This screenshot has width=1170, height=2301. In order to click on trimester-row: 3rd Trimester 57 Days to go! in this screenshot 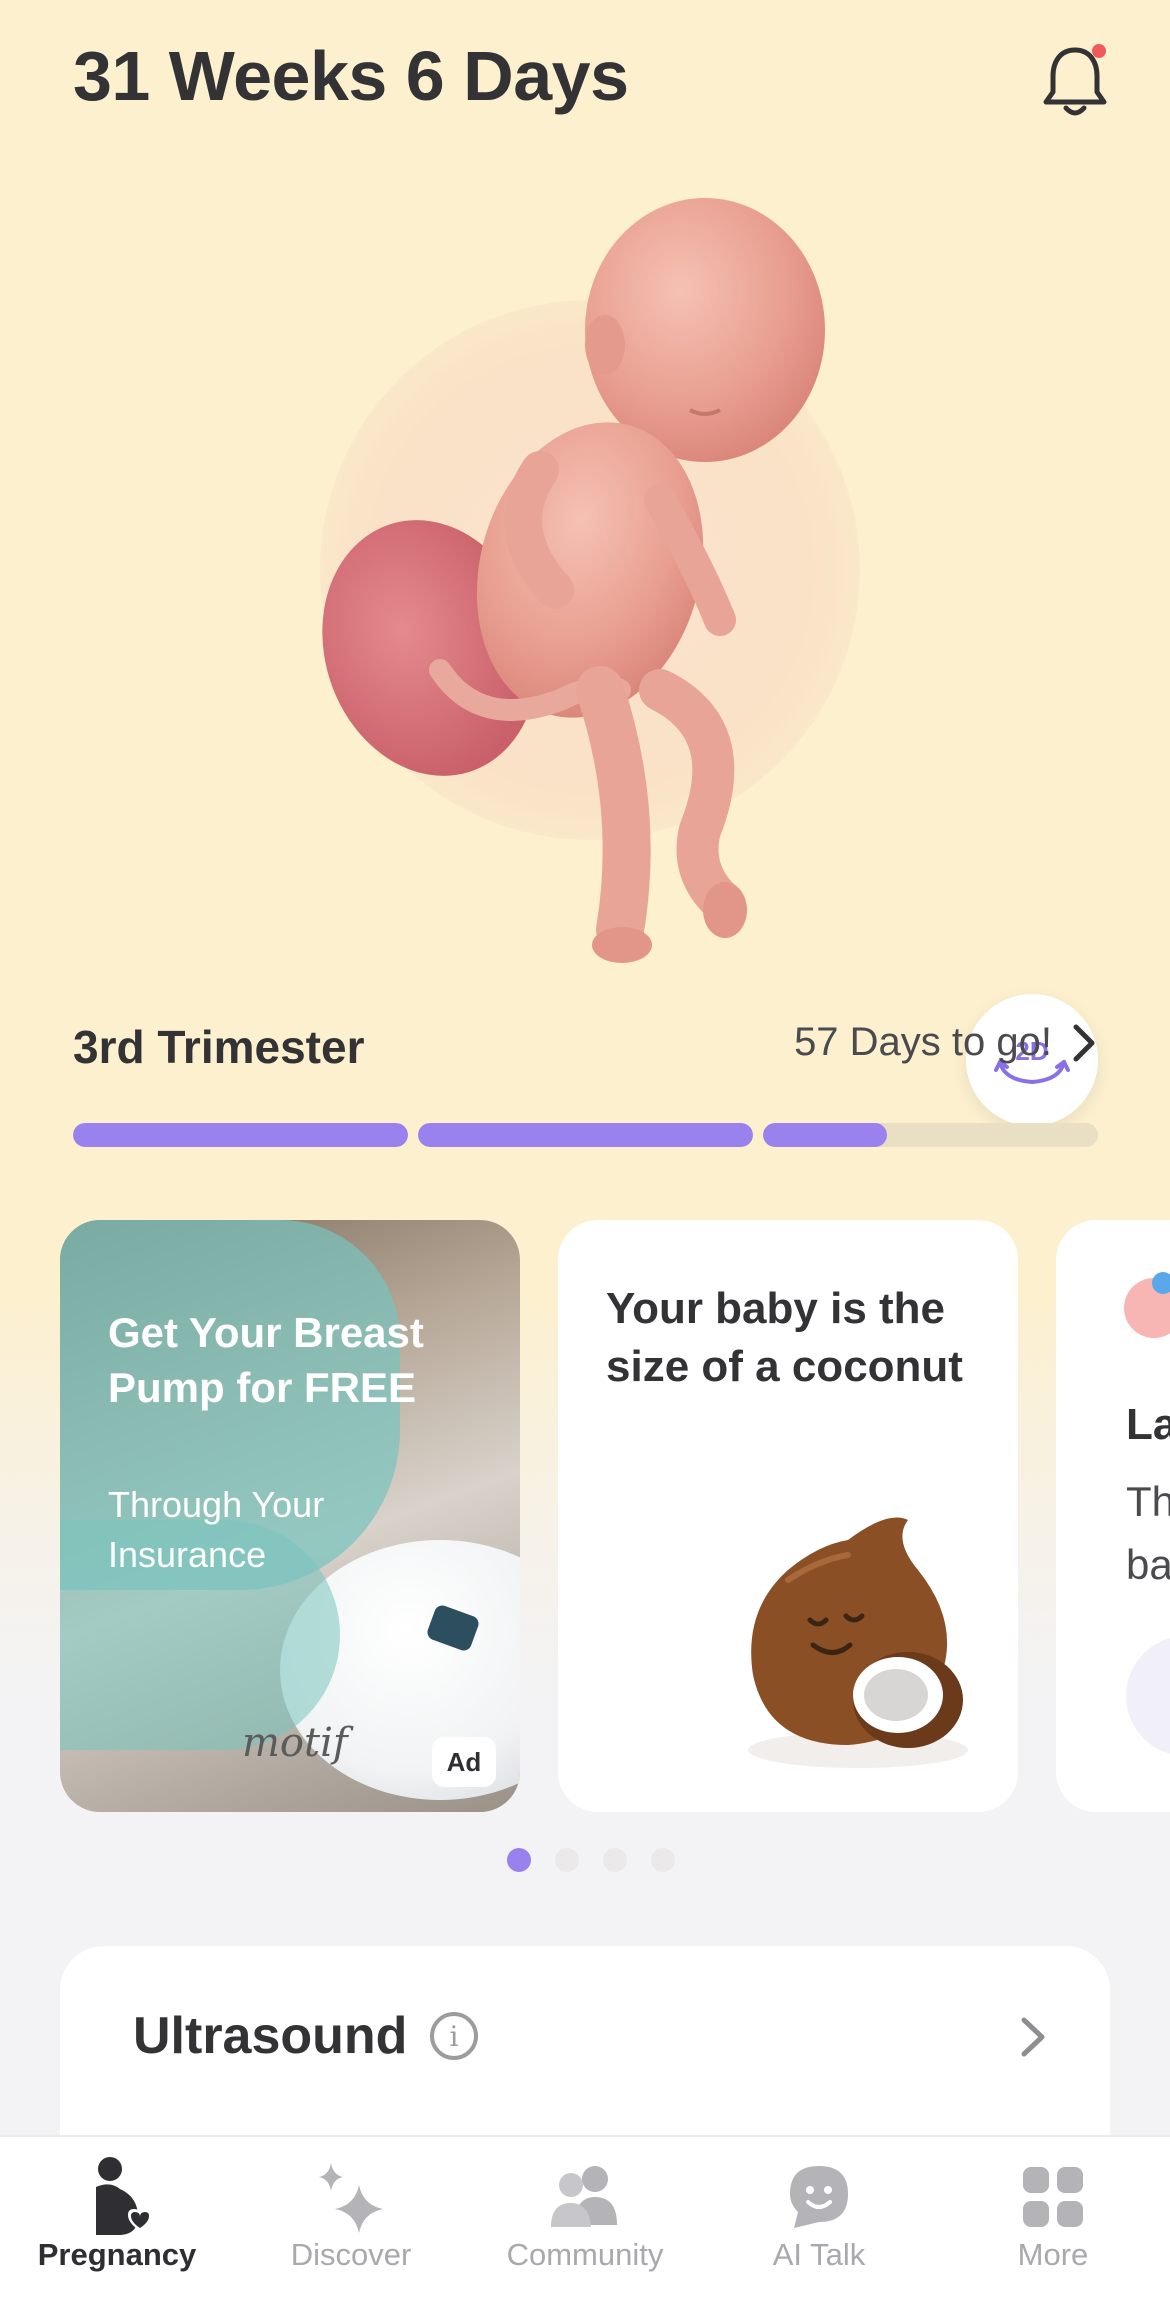, I will do `click(585, 1050)`.